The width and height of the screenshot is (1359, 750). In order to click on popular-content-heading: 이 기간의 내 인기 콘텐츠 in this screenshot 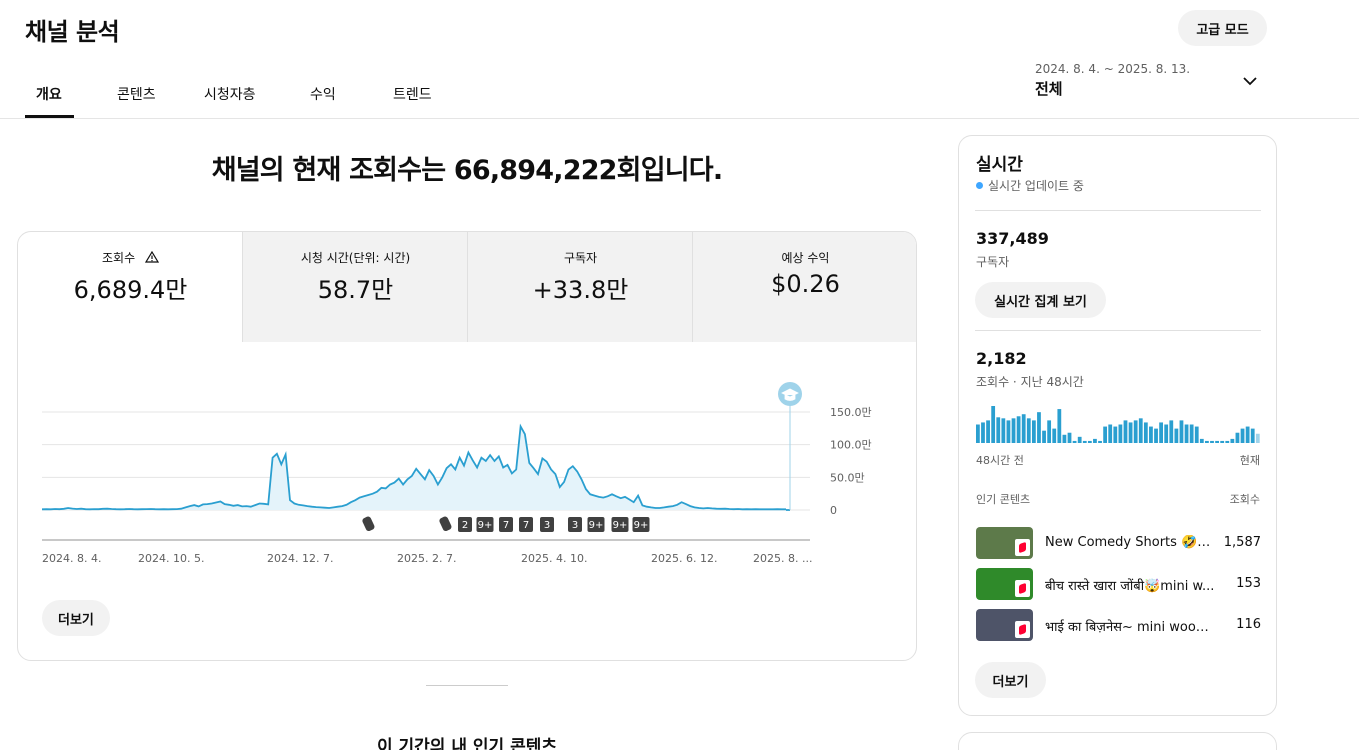, I will do `click(467, 743)`.